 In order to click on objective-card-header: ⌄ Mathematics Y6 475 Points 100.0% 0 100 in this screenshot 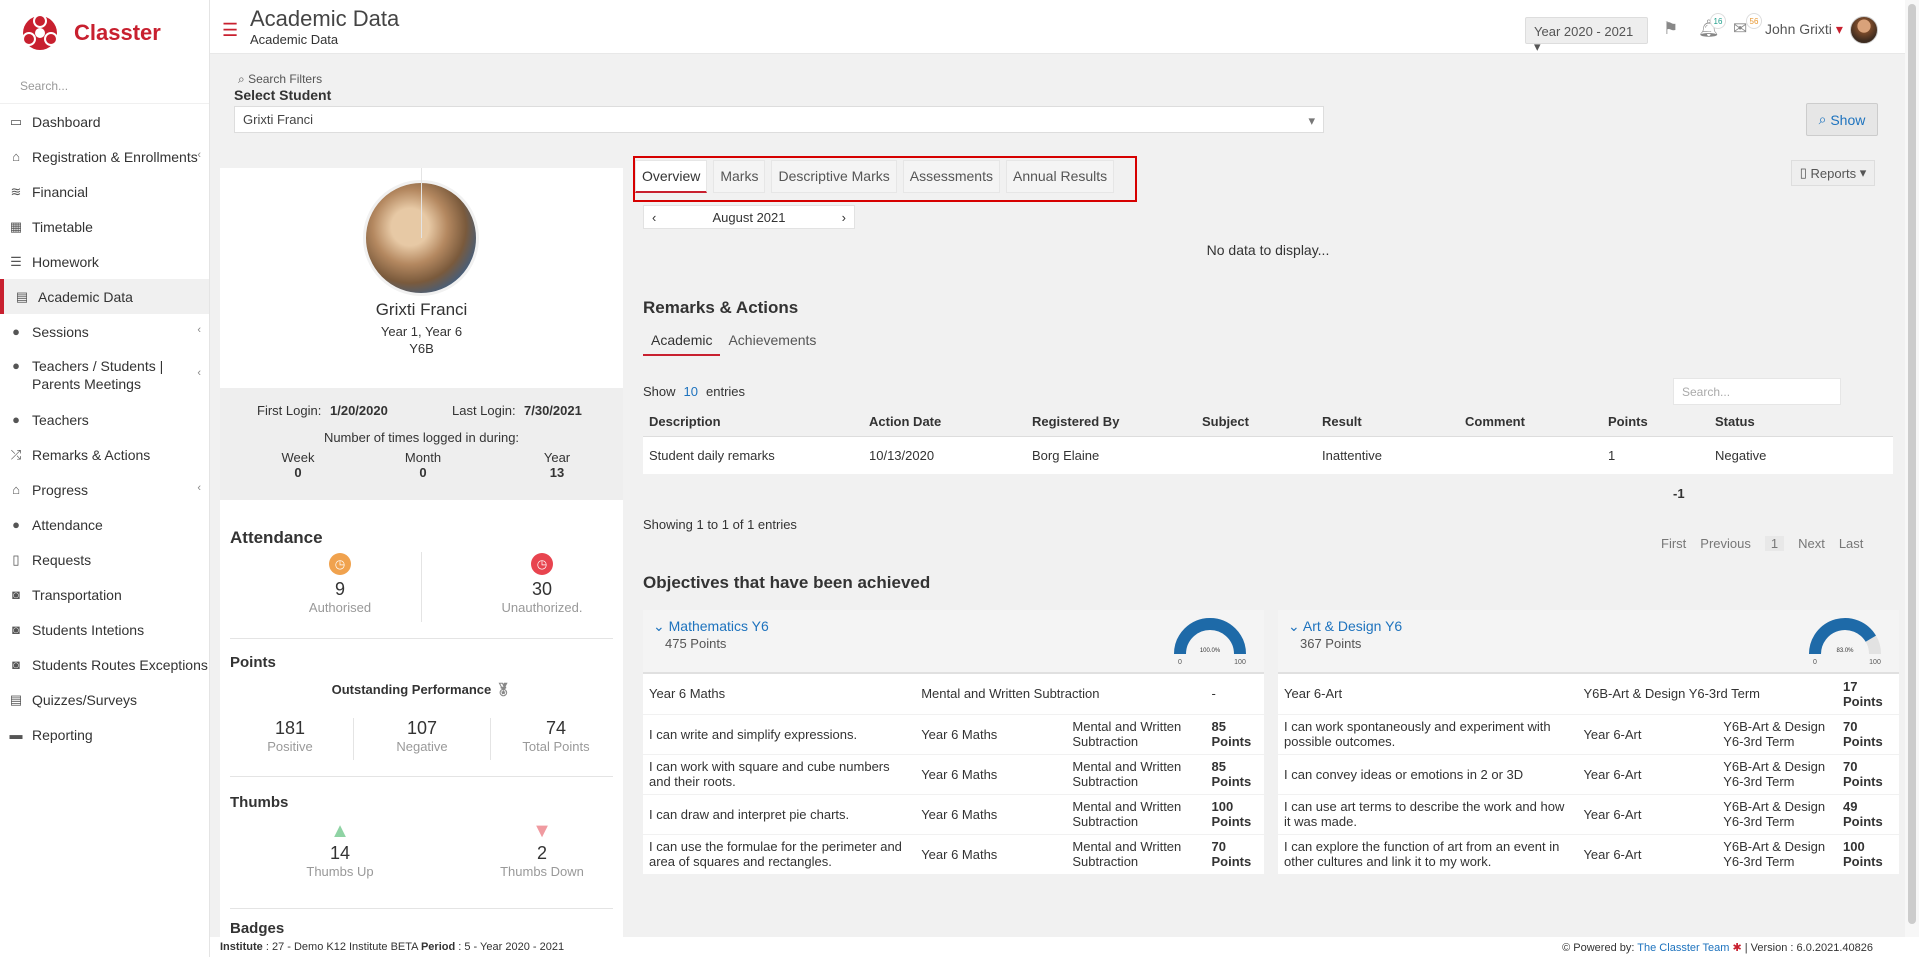, I will do `click(953, 642)`.